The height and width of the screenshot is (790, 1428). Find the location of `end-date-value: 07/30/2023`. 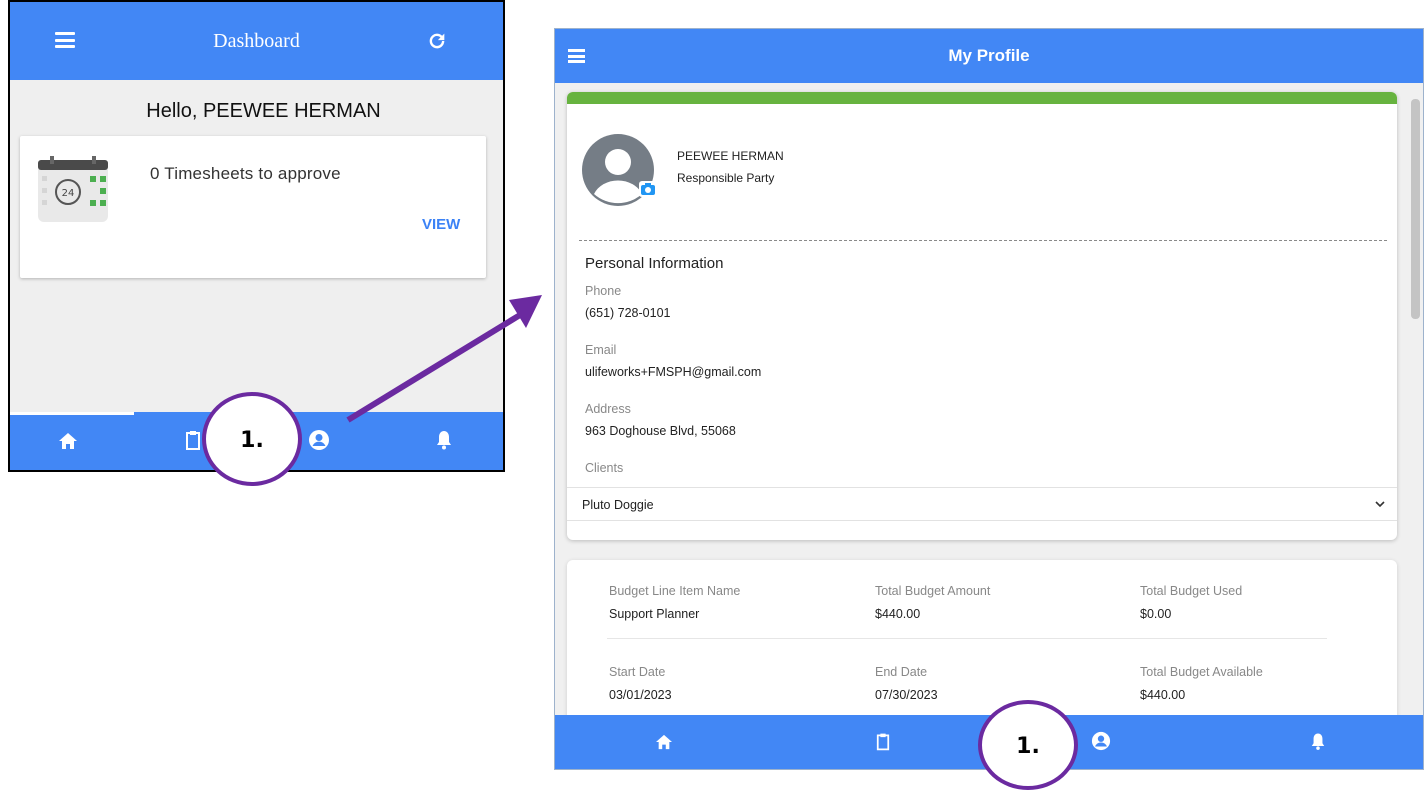

end-date-value: 07/30/2023 is located at coordinates (906, 695).